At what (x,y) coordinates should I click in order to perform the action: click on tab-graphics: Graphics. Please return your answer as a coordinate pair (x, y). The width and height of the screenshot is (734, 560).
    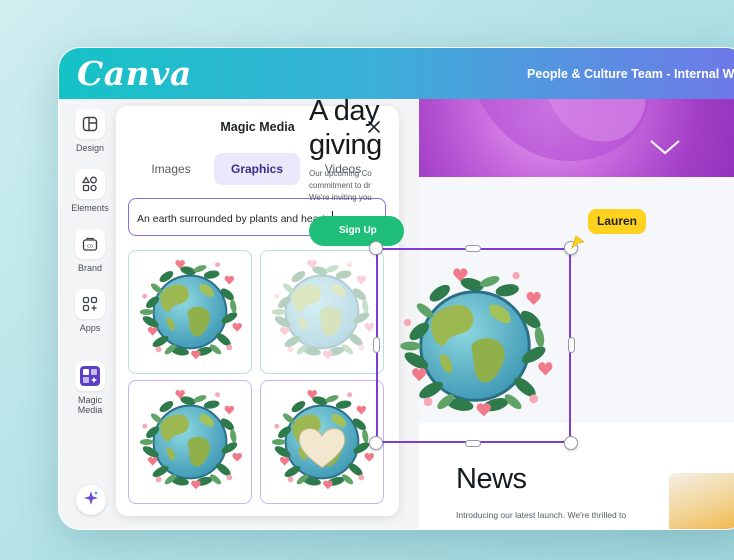
    Looking at the image, I should click on (257, 169).